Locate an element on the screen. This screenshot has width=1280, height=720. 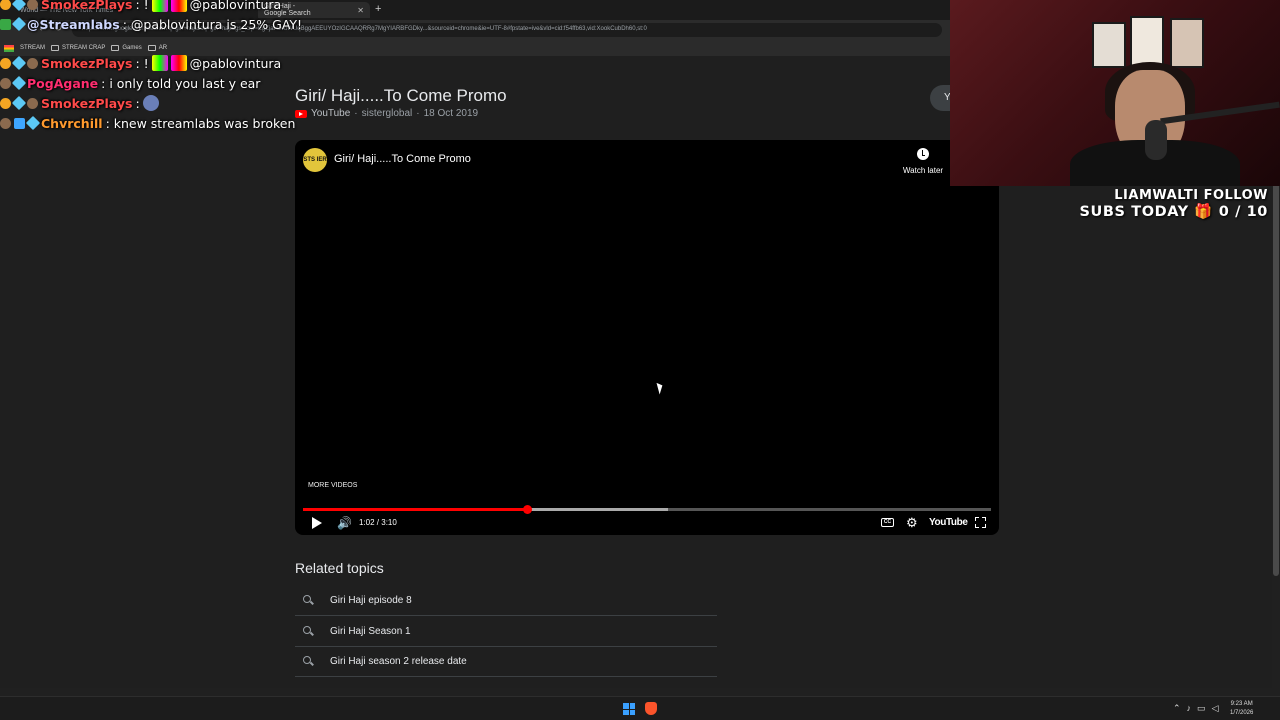
windows-start-icon is located at coordinates (629, 709).